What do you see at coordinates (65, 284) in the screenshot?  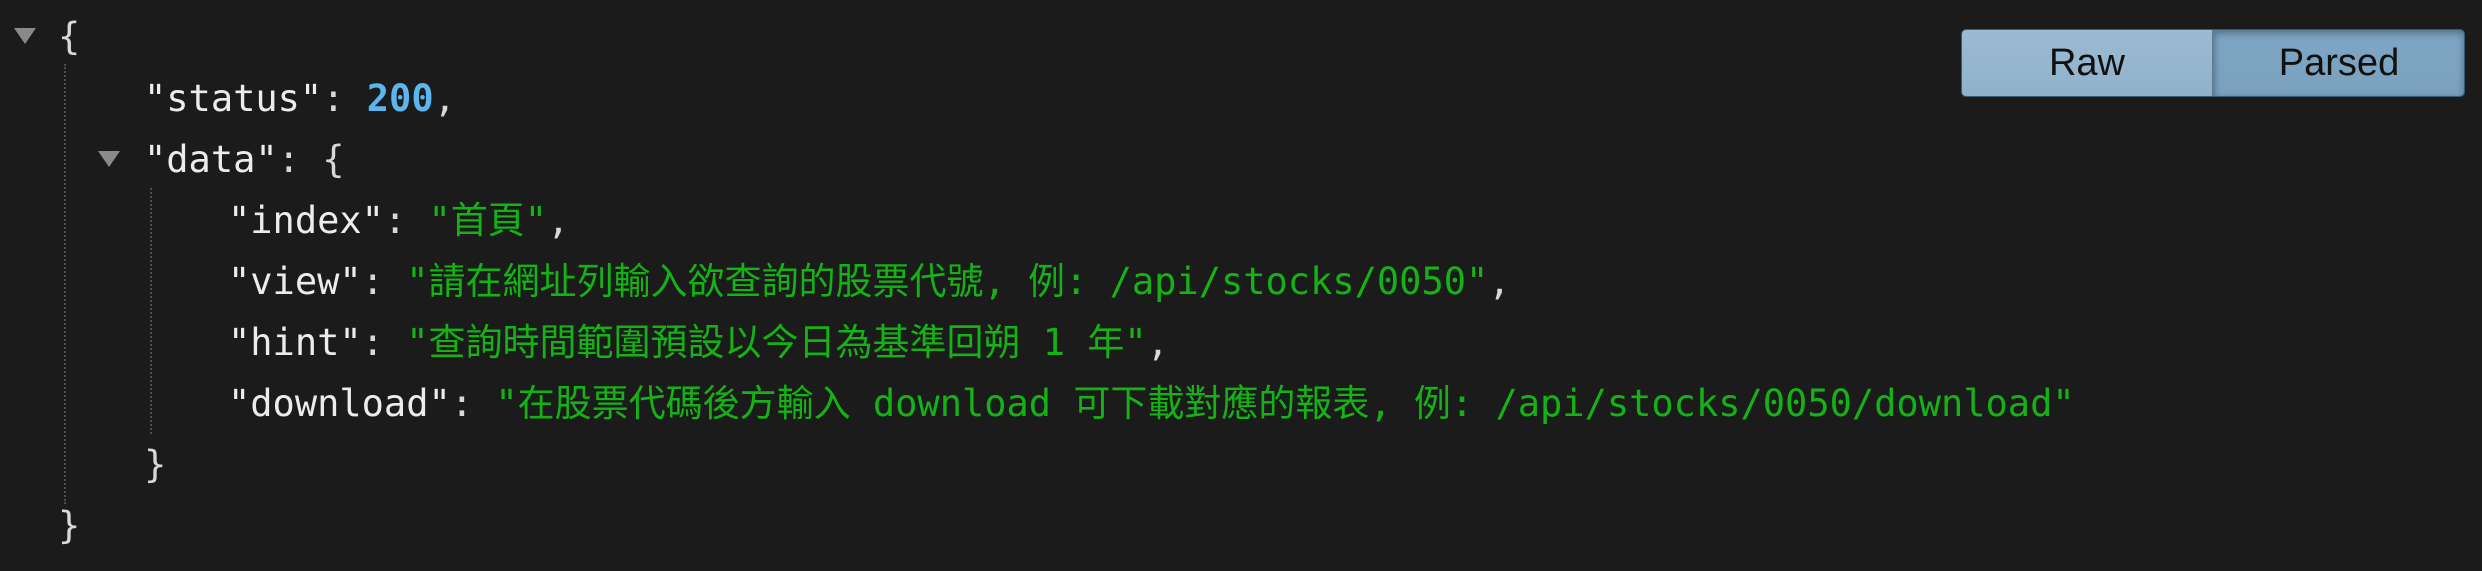 I see `root-indent-guide` at bounding box center [65, 284].